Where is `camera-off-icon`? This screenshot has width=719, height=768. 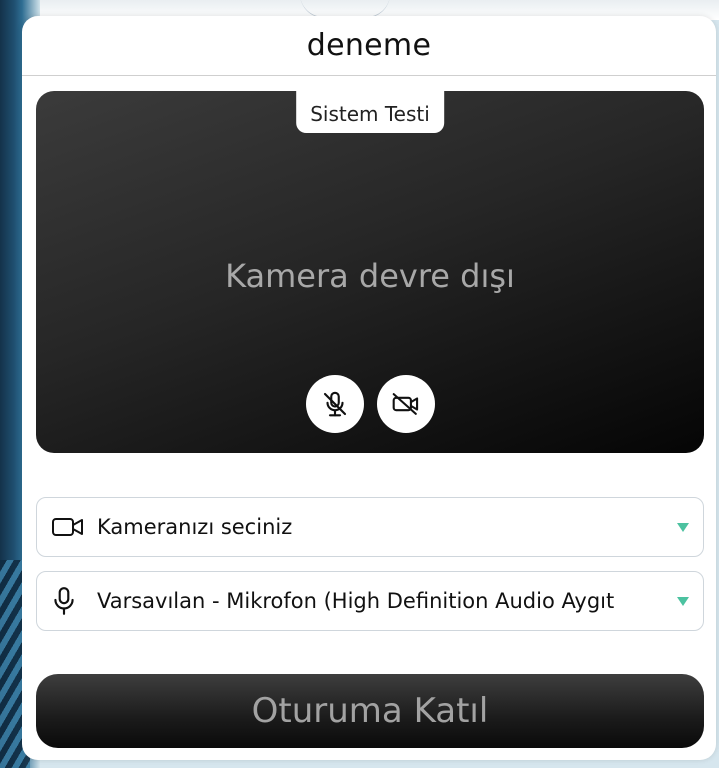 camera-off-icon is located at coordinates (405, 404).